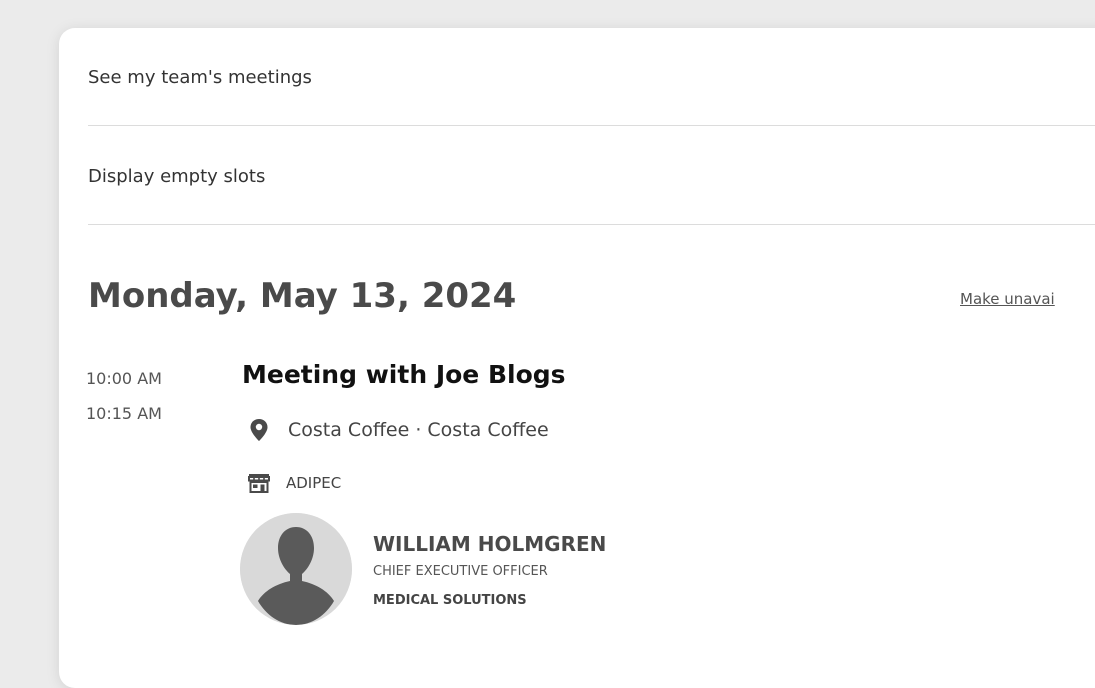  Describe the element at coordinates (418, 430) in the screenshot. I see `location-text: Costa Coffee · Costa Coffee` at that location.